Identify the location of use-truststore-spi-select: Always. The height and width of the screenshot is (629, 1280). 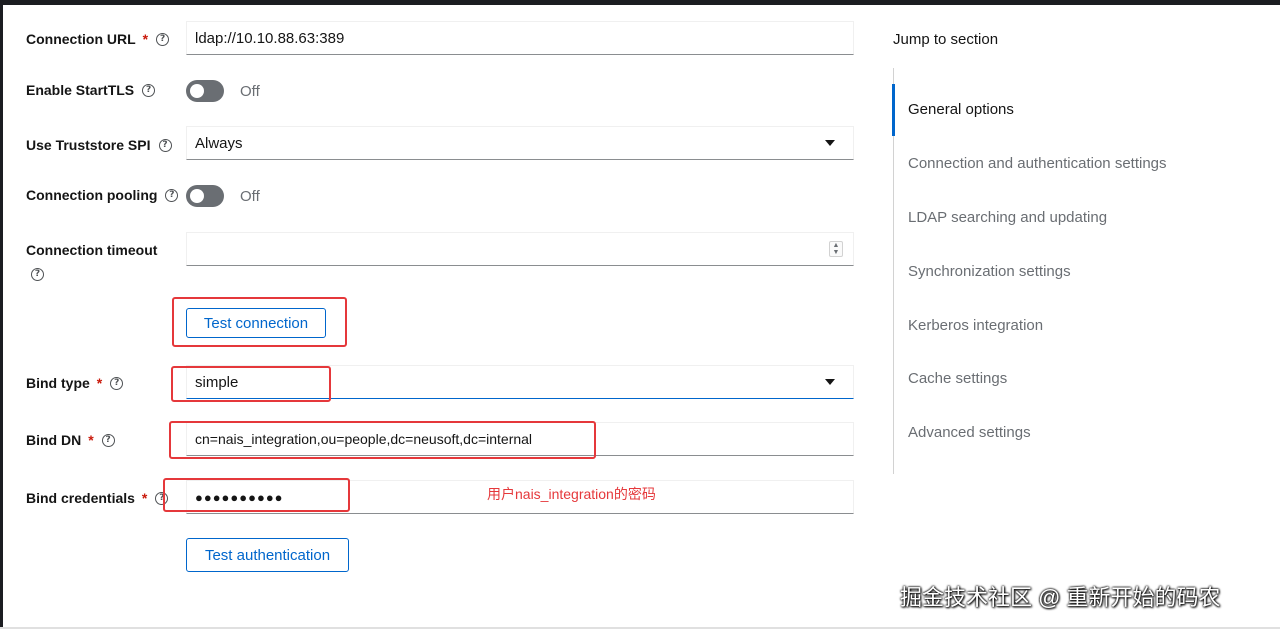
(520, 143).